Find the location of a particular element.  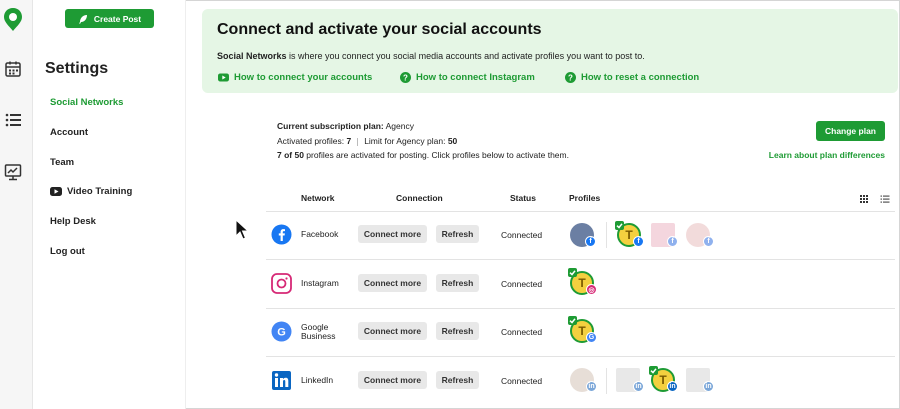

nav-label: Social Networks is located at coordinates (87, 102).